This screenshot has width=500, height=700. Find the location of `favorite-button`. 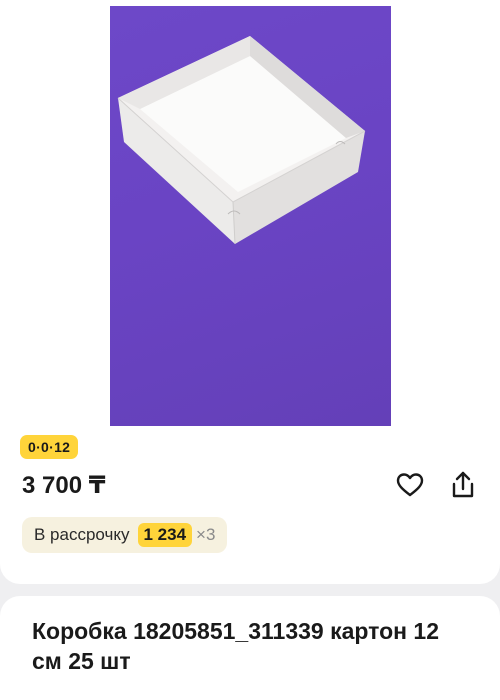

favorite-button is located at coordinates (410, 485).